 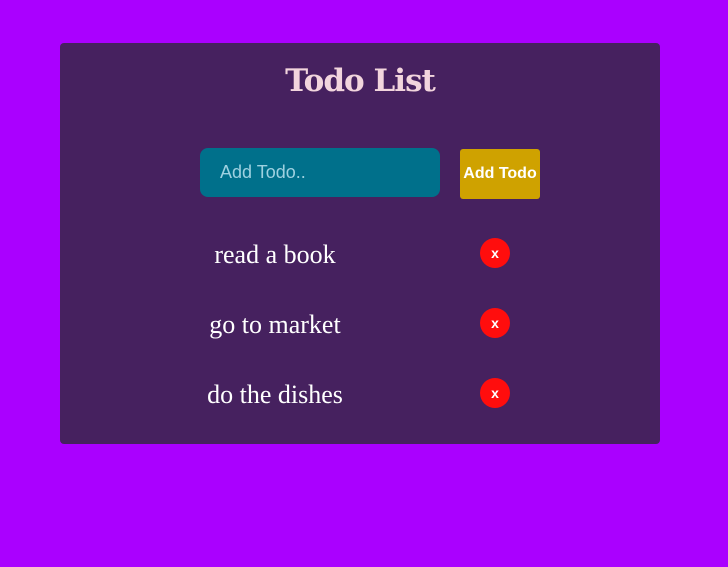 What do you see at coordinates (275, 394) in the screenshot?
I see `todo-text: do the dishes` at bounding box center [275, 394].